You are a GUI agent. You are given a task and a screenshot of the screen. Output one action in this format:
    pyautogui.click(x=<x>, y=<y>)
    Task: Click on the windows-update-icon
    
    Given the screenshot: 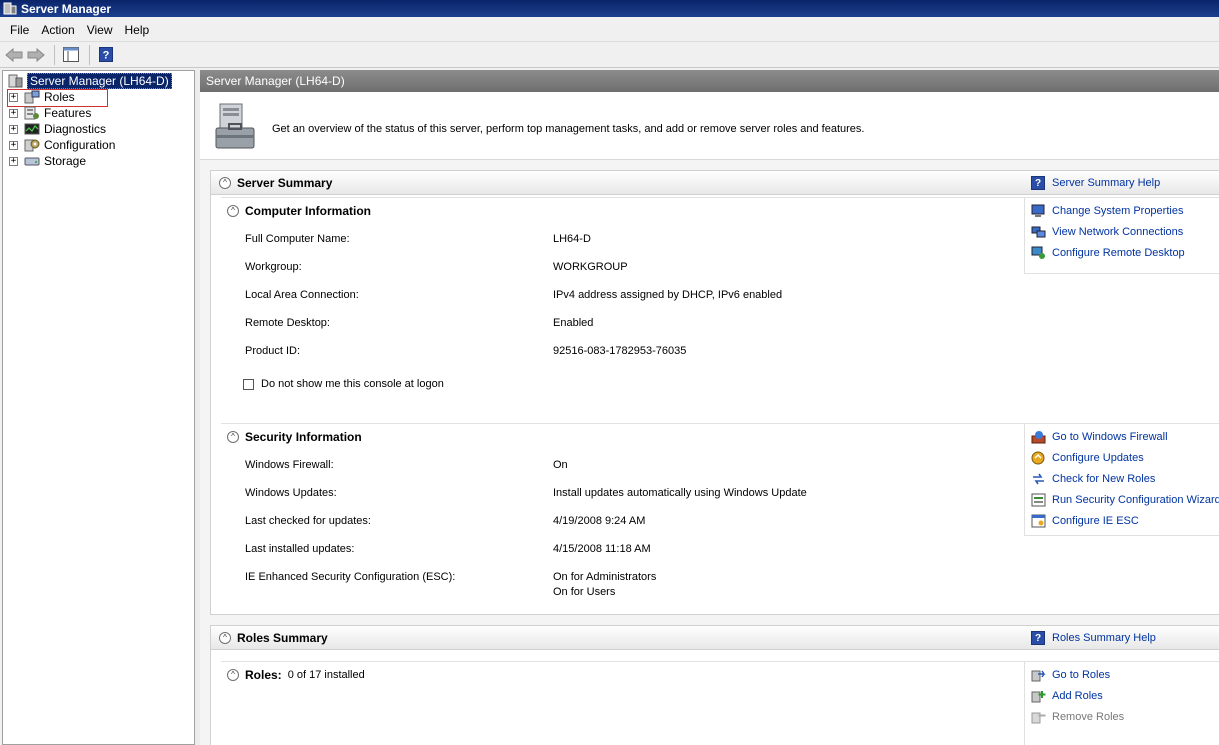 What is the action you would take?
    pyautogui.click(x=1038, y=458)
    